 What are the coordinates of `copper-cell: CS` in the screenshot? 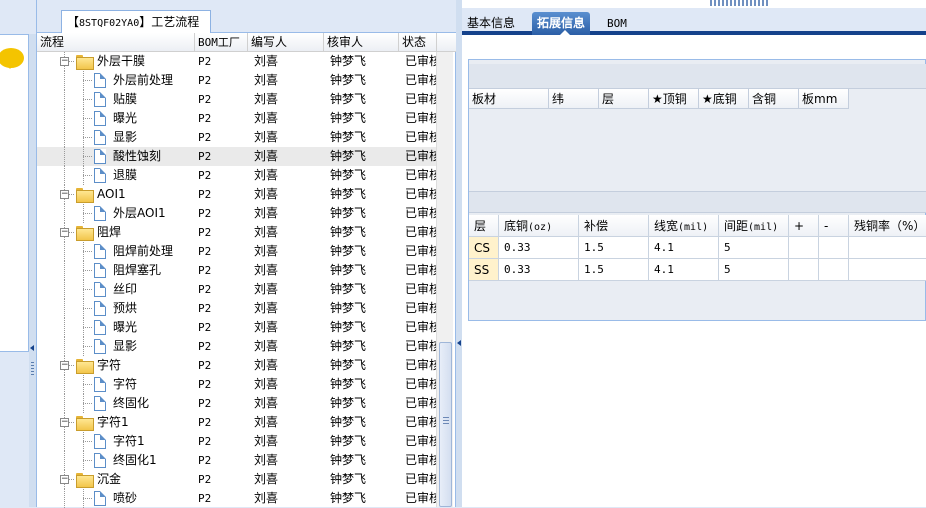 It's located at (484, 248).